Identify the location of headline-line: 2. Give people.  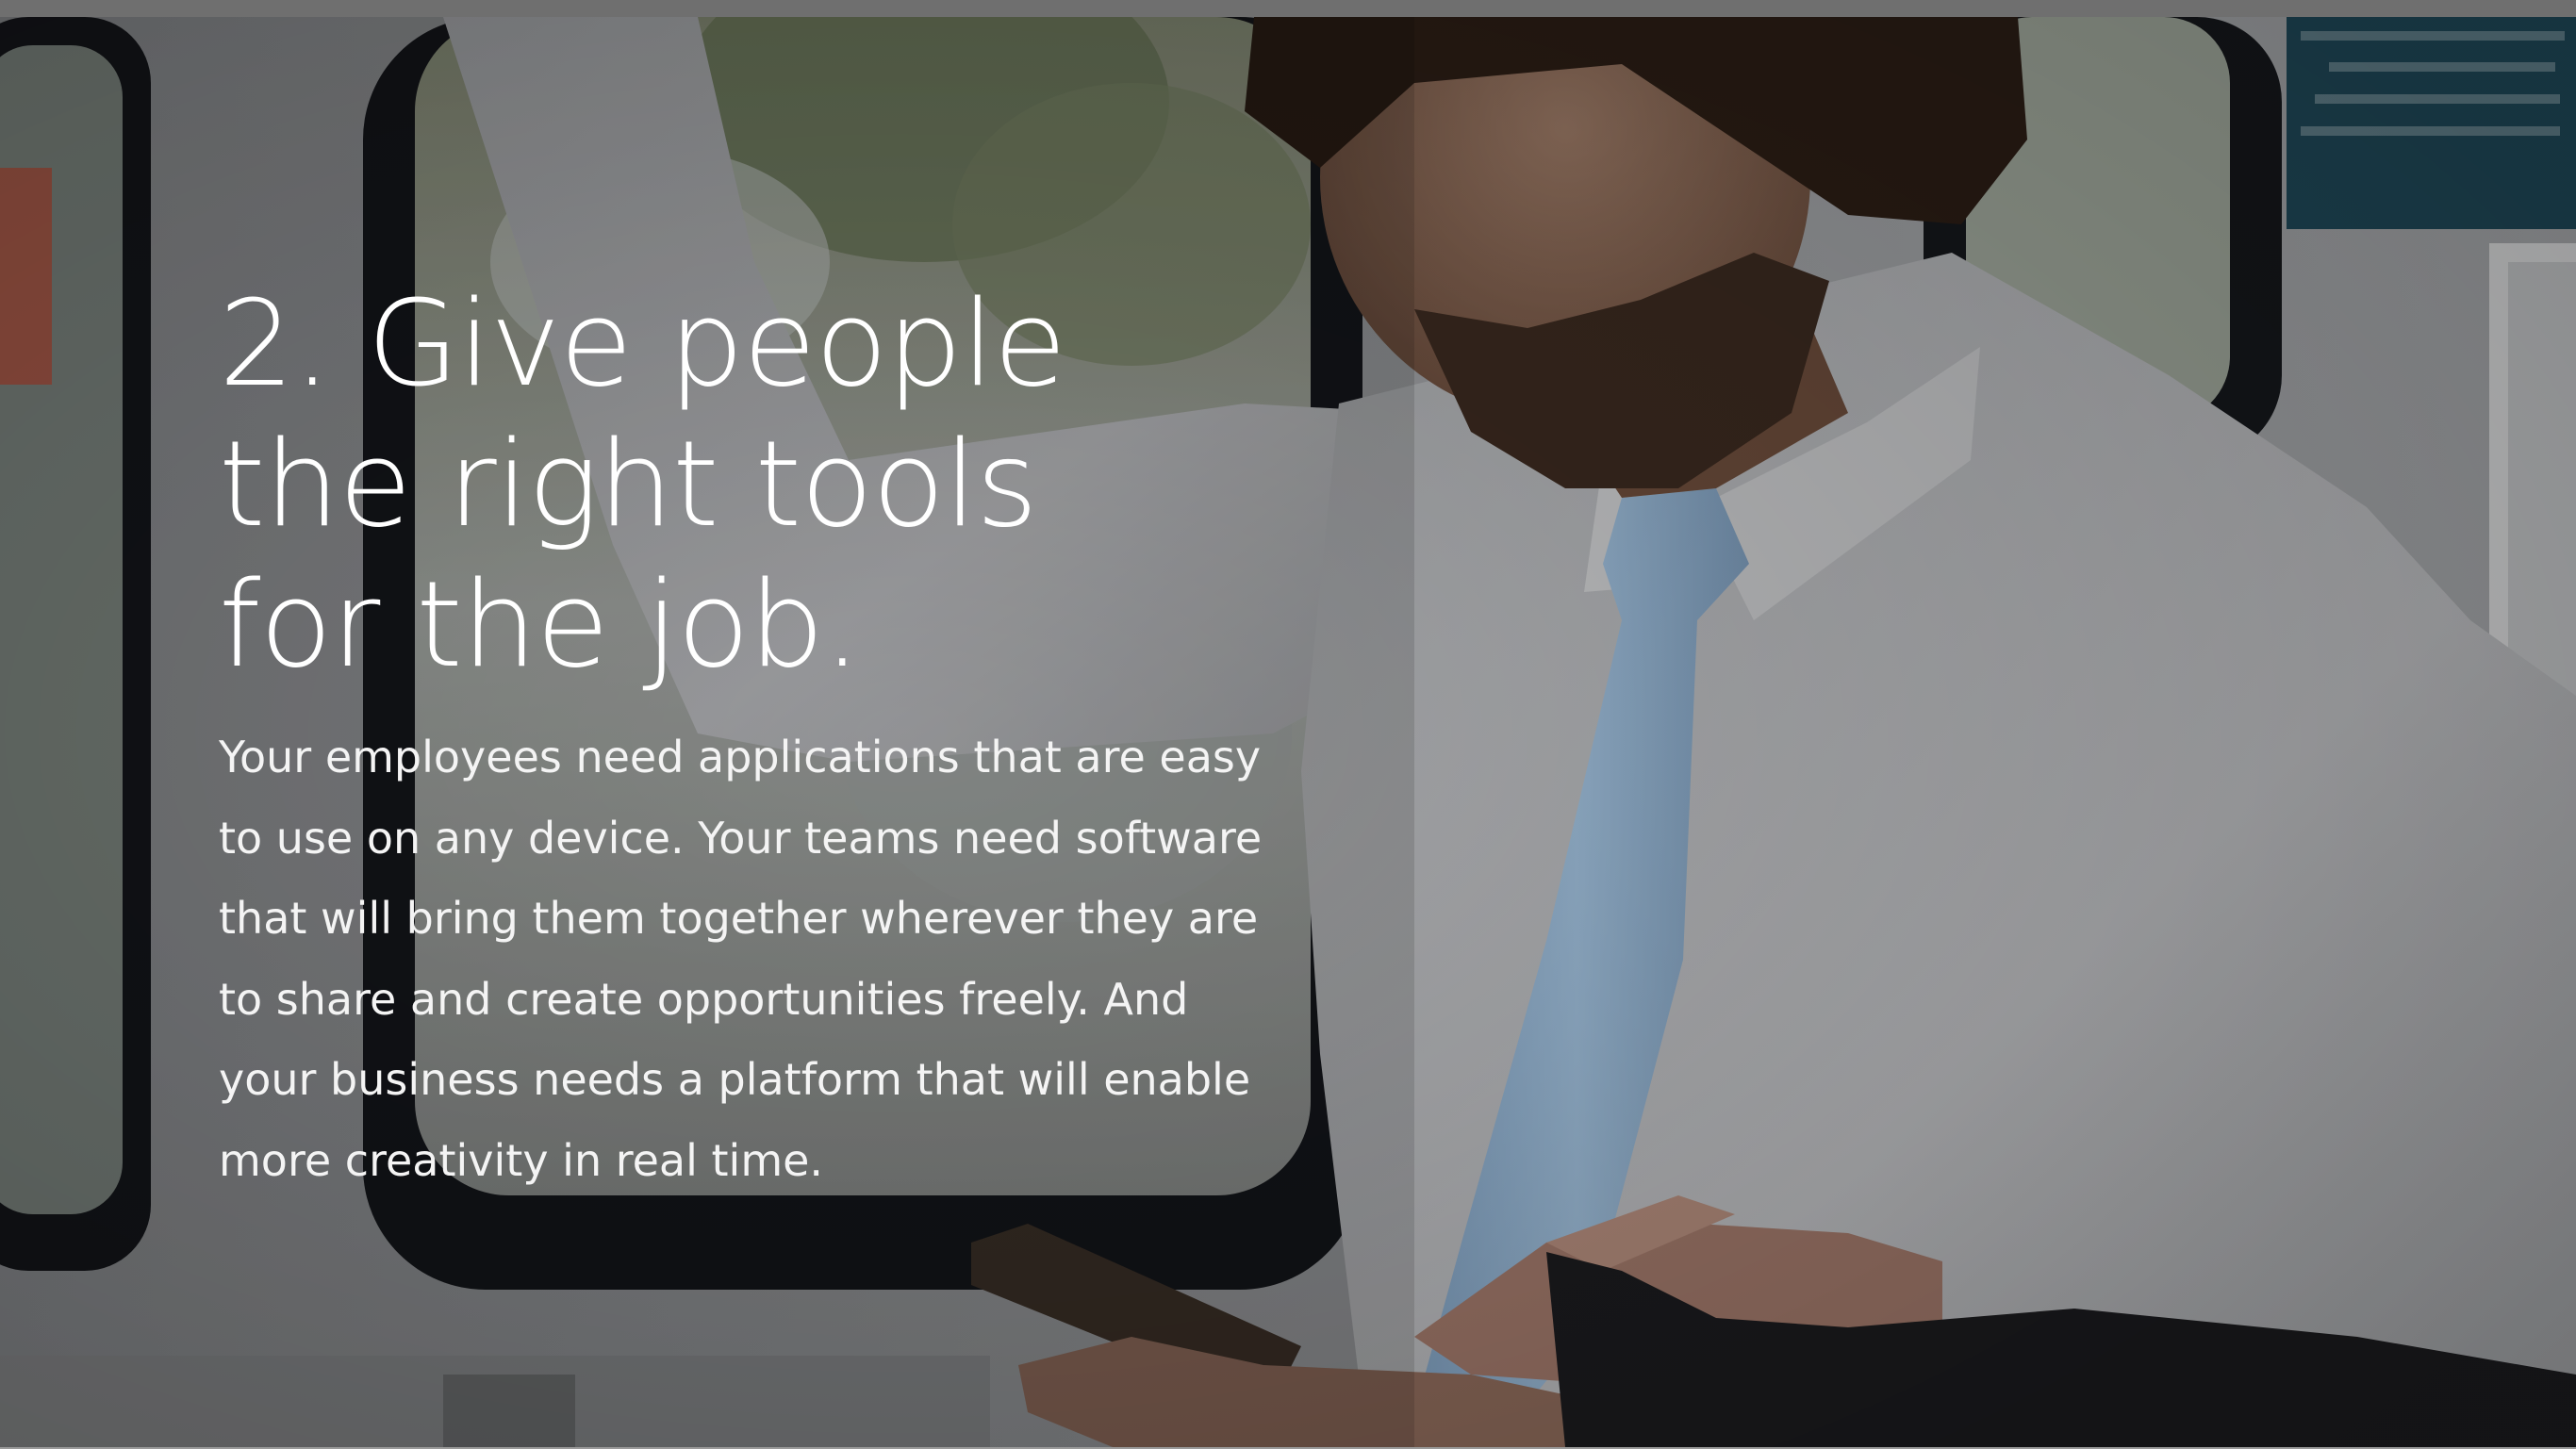
(642, 344).